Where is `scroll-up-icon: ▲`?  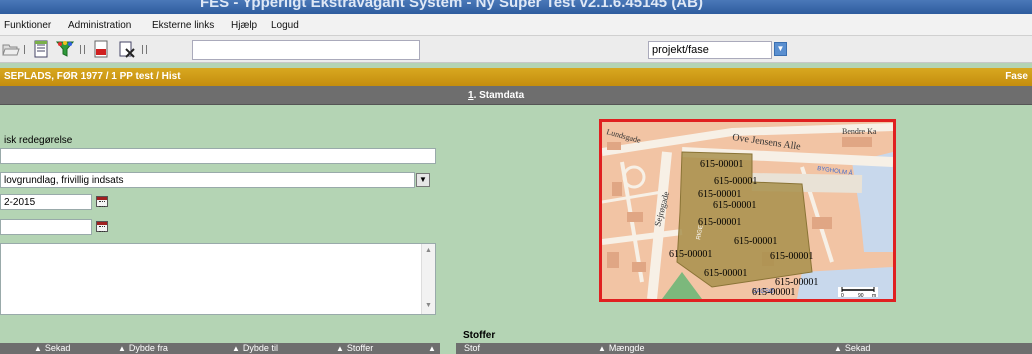
scroll-up-icon: ▲ is located at coordinates (428, 250).